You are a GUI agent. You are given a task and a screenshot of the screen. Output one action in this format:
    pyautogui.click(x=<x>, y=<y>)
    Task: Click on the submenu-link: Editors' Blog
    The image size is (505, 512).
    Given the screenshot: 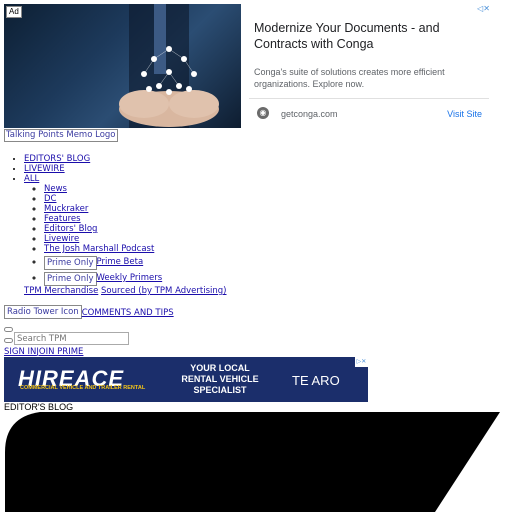 What is the action you would take?
    pyautogui.click(x=70, y=229)
    